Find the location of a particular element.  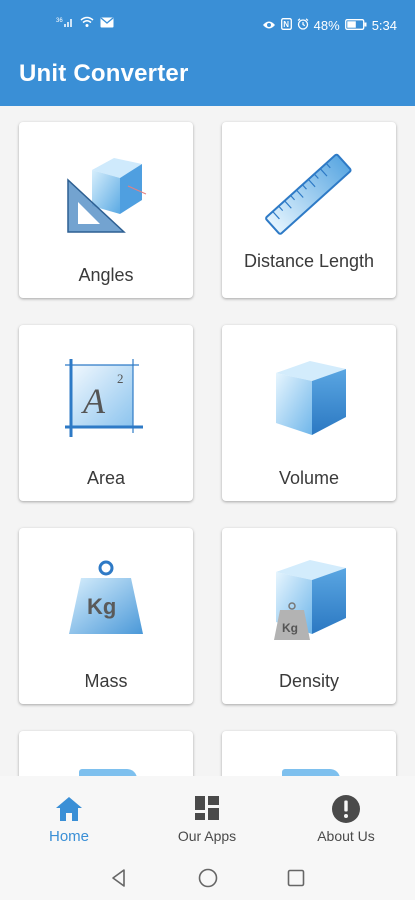

svg-text: 2 is located at coordinates (120, 378).